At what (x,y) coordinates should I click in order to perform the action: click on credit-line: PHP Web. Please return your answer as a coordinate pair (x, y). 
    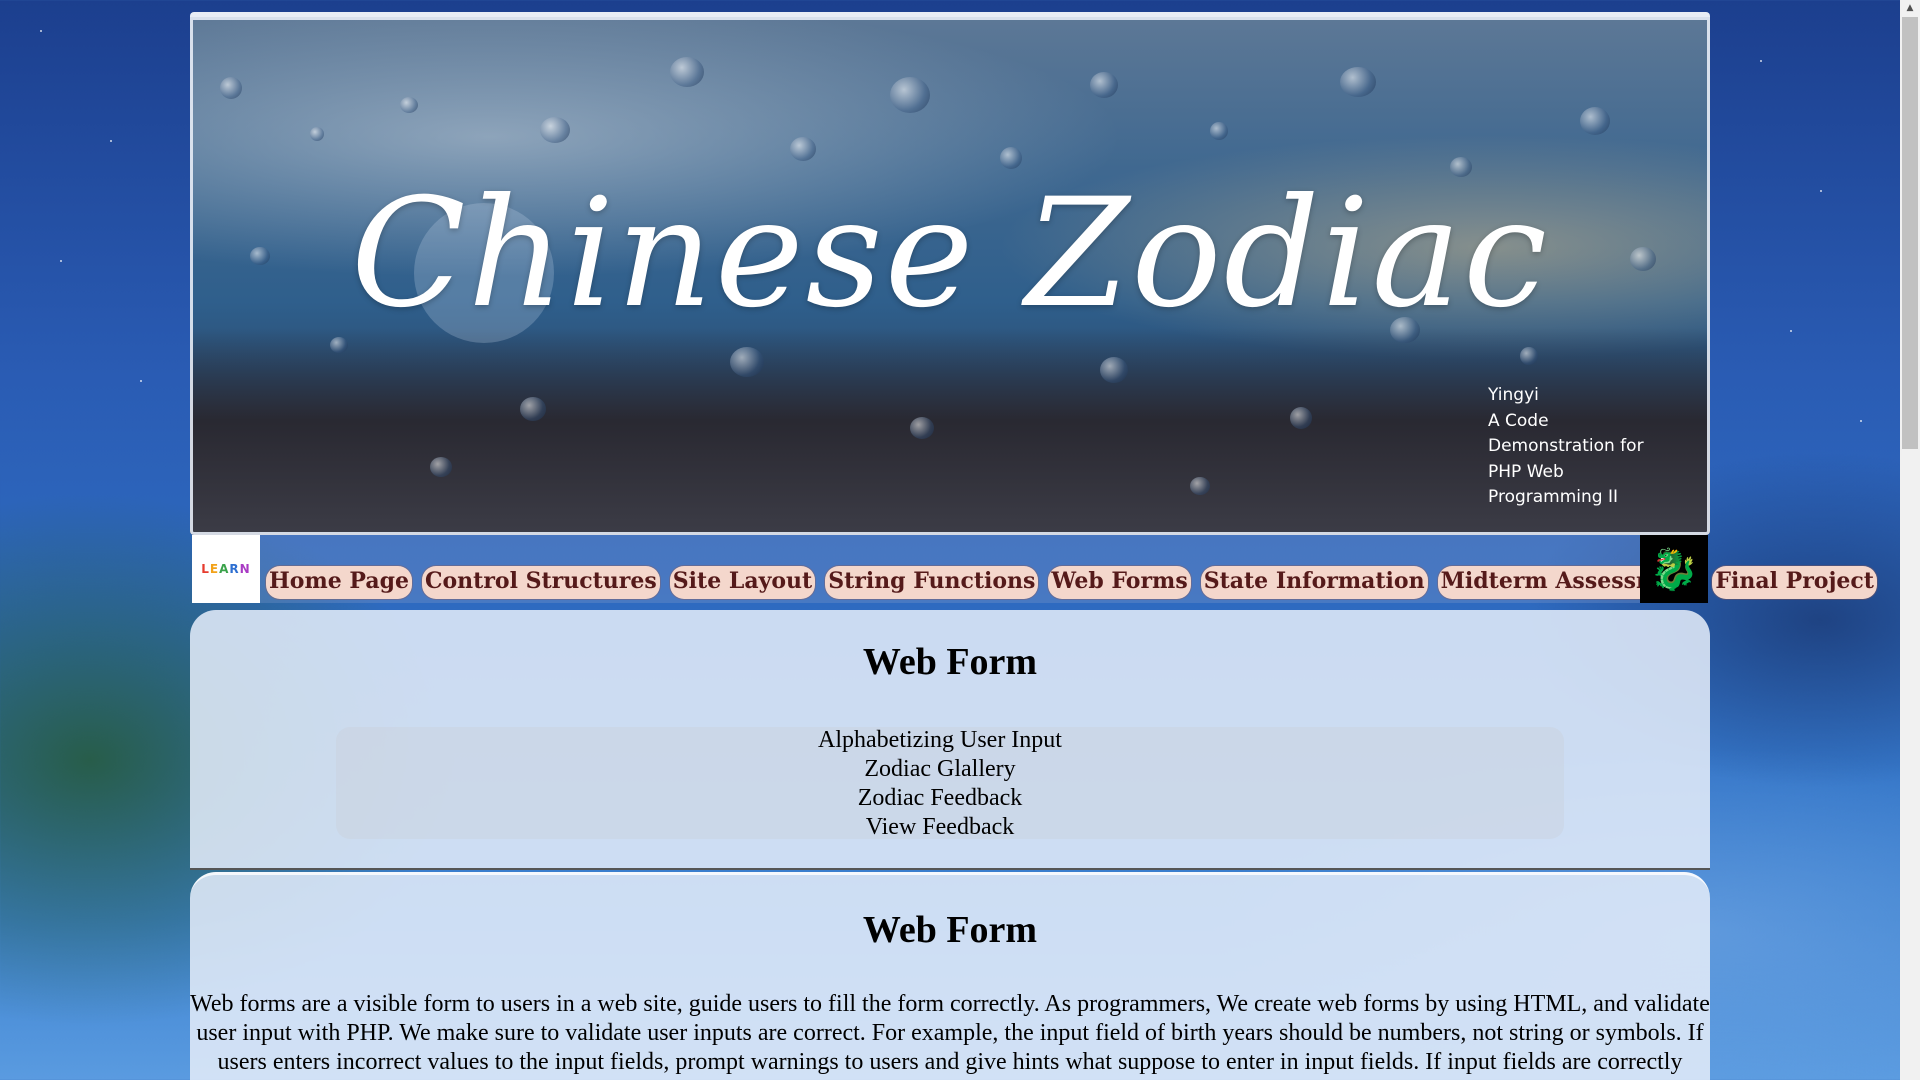
    Looking at the image, I should click on (1526, 471).